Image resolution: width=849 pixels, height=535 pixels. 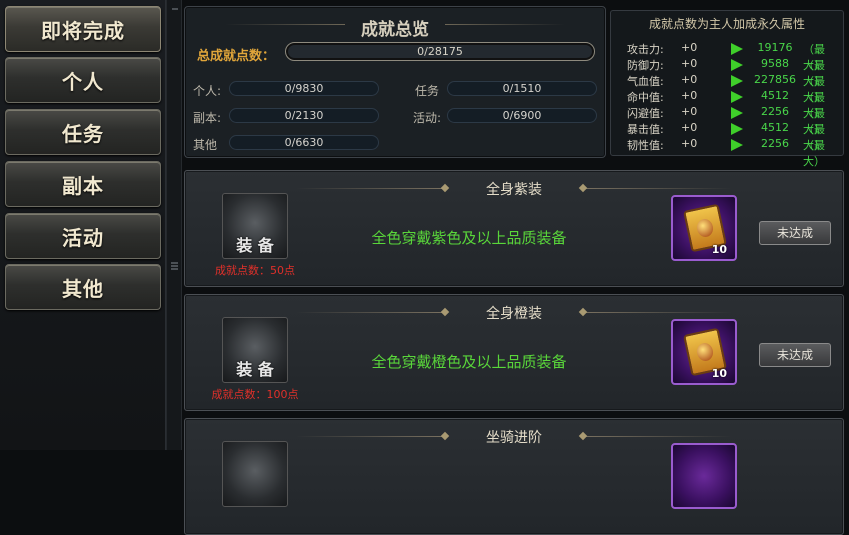 I want to click on attr-name: 命中值:, so click(x=645, y=97).